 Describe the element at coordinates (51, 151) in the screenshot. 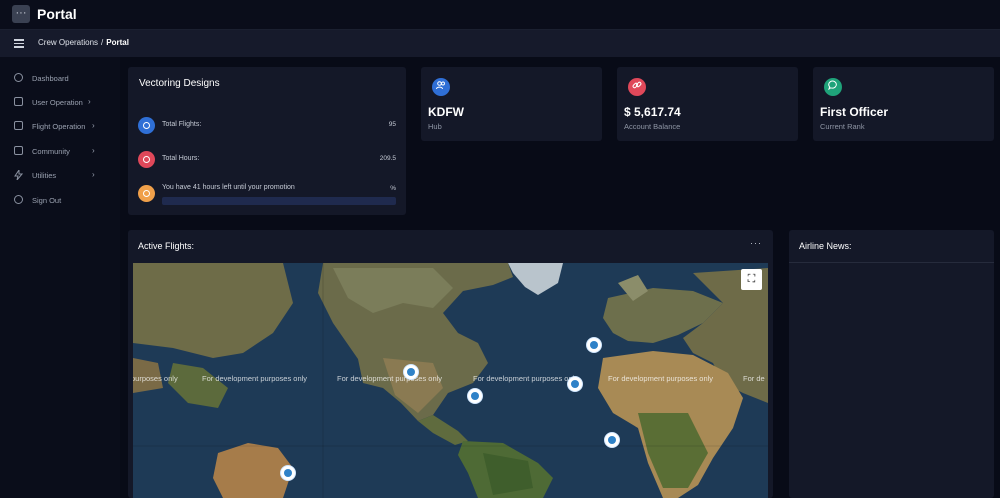

I see `sidebar-item-label: Community` at that location.